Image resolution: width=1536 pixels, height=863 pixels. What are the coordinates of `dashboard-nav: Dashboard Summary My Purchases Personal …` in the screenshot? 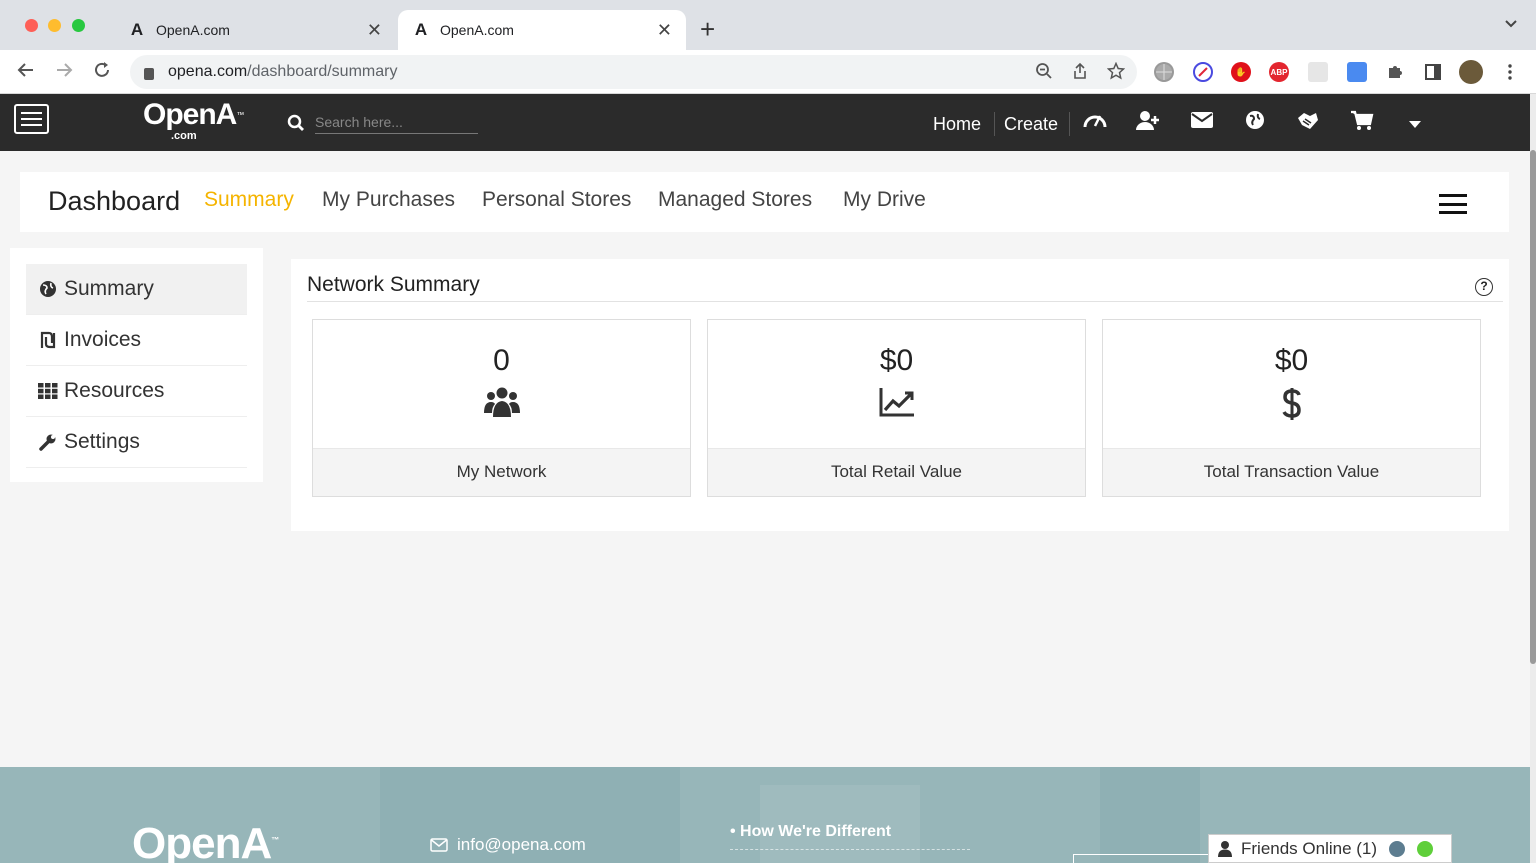 It's located at (764, 202).